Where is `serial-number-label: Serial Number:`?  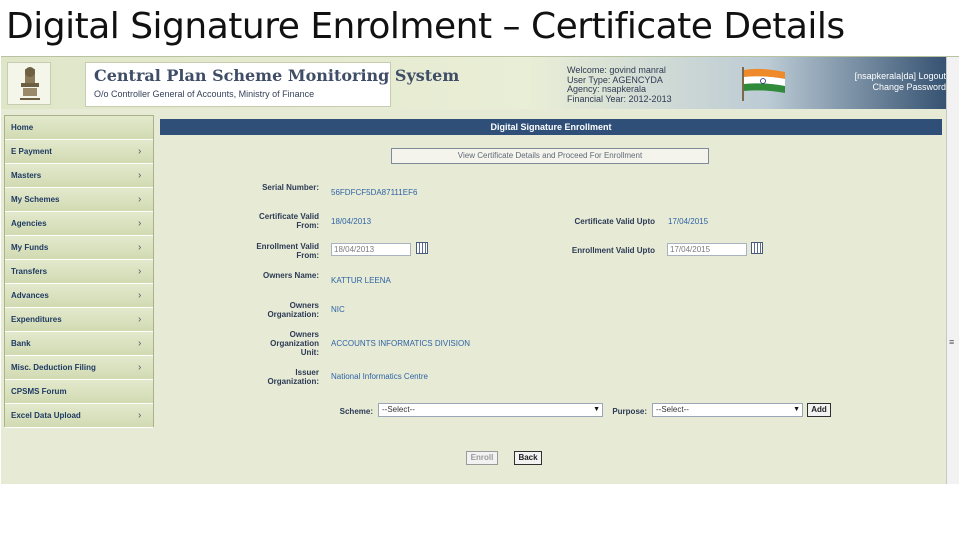
serial-number-label: Serial Number: is located at coordinates (290, 187).